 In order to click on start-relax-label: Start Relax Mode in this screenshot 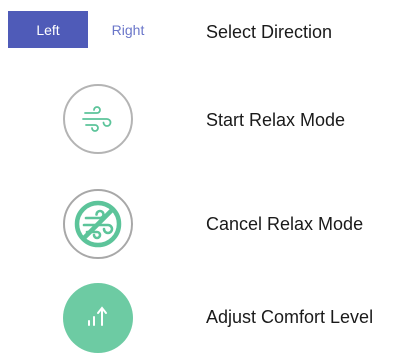, I will do `click(276, 120)`.